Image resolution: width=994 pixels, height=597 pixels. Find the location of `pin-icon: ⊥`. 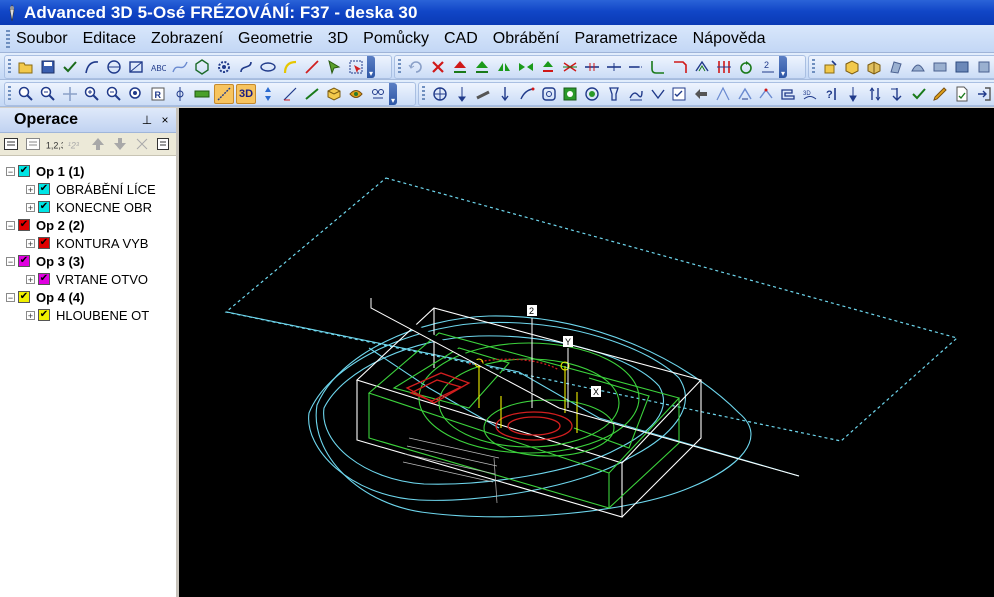

pin-icon: ⊥ is located at coordinates (147, 120).